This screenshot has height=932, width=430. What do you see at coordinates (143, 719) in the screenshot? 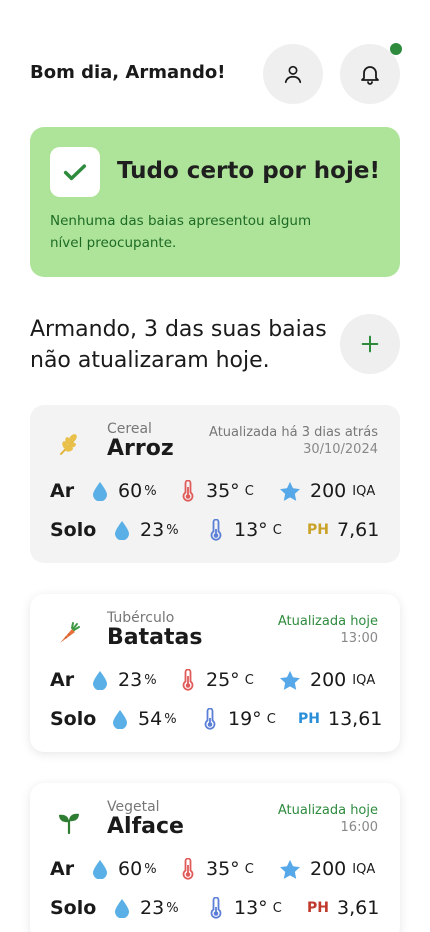
I see `soil-humidity: 54%` at bounding box center [143, 719].